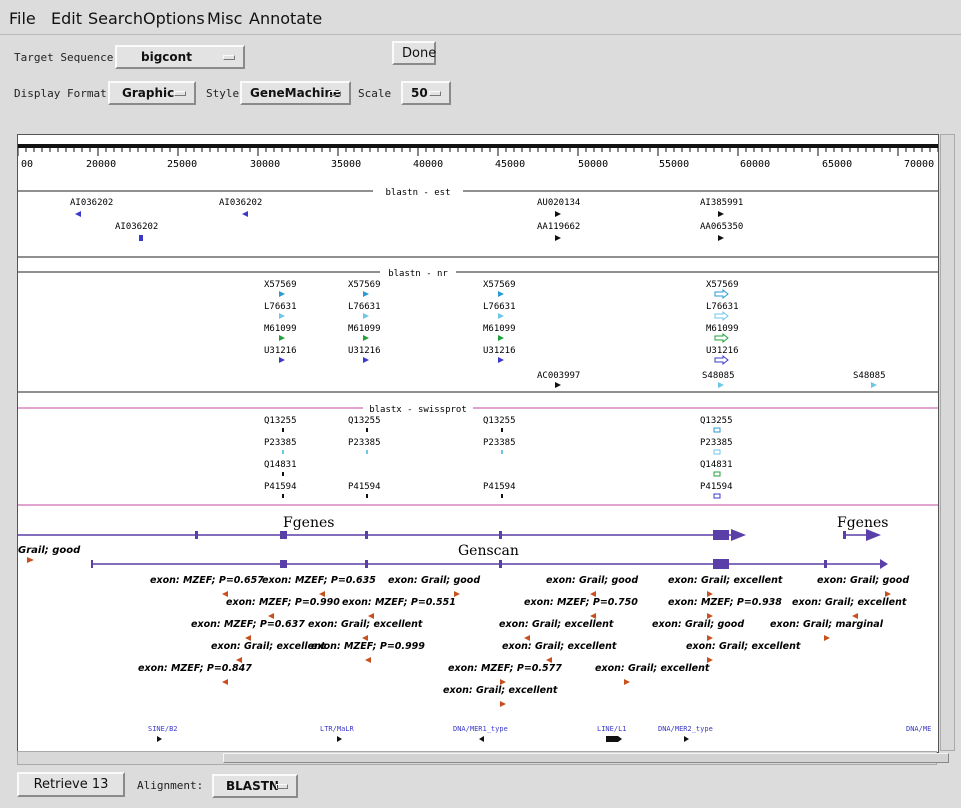 The width and height of the screenshot is (961, 808). Describe the element at coordinates (71, 784) in the screenshot. I see `retrieve-button: Retrieve 13` at that location.